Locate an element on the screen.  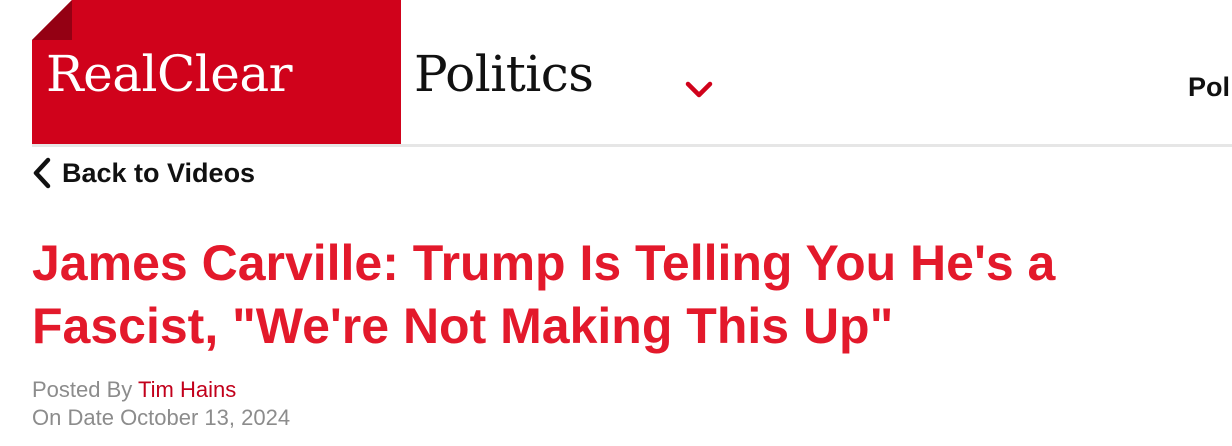
logo-text-realclear: RealClear is located at coordinates (169, 74).